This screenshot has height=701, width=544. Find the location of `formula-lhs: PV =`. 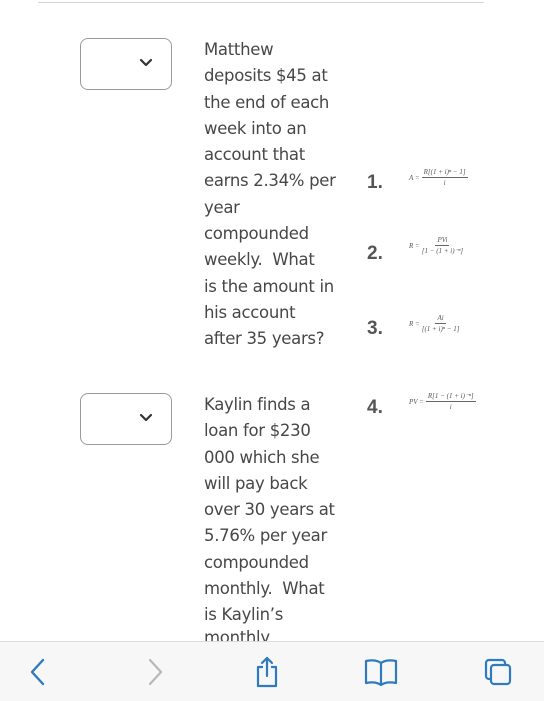

formula-lhs: PV = is located at coordinates (416, 401).